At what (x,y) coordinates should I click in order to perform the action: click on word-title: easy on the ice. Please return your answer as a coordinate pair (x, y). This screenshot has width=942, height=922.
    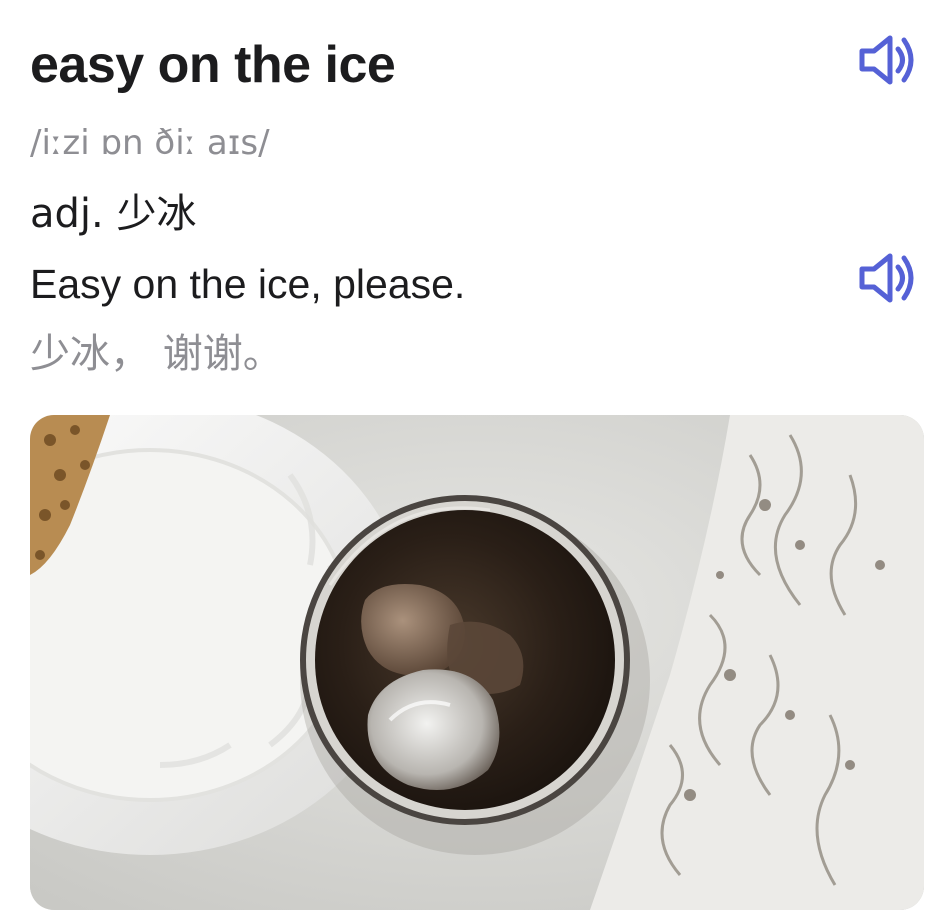
    Looking at the image, I should click on (213, 65).